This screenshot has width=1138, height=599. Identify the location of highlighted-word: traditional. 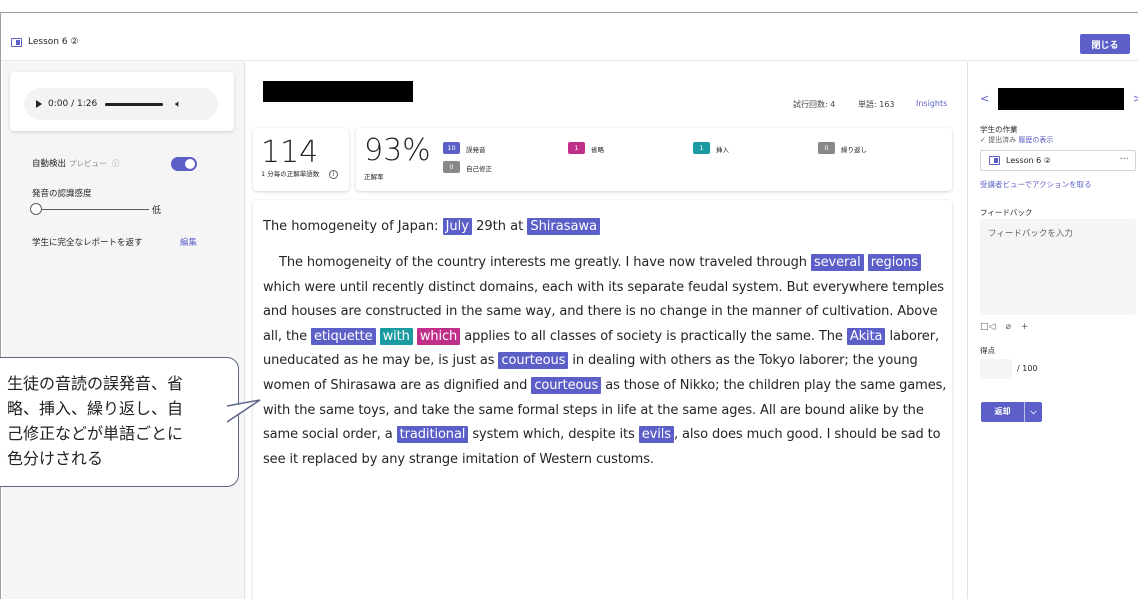
(432, 435).